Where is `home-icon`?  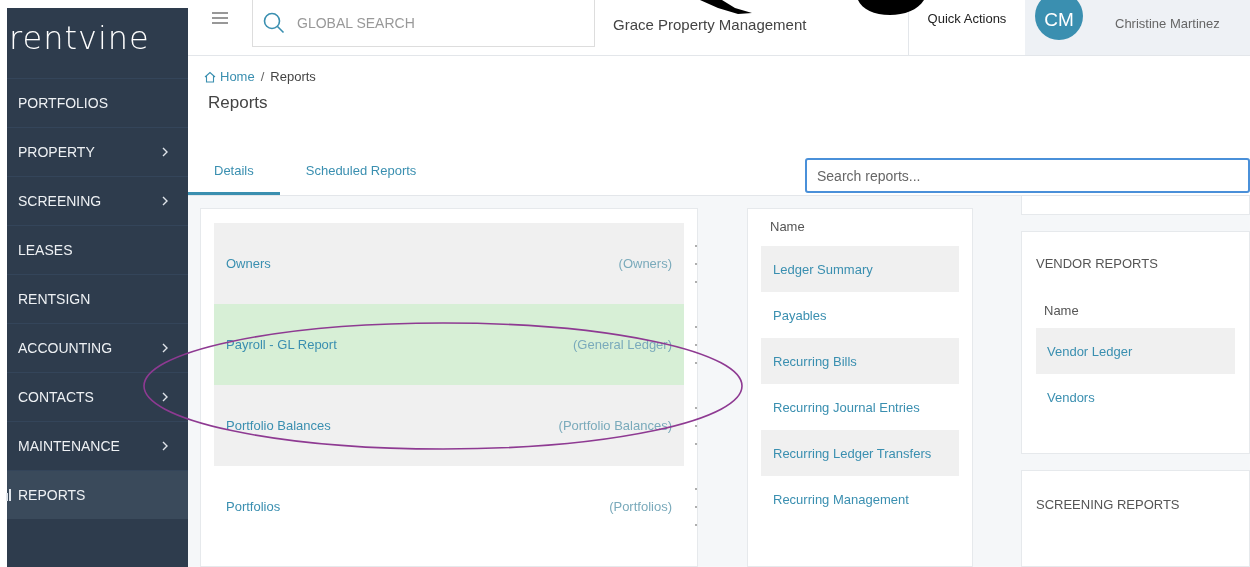 home-icon is located at coordinates (210, 76).